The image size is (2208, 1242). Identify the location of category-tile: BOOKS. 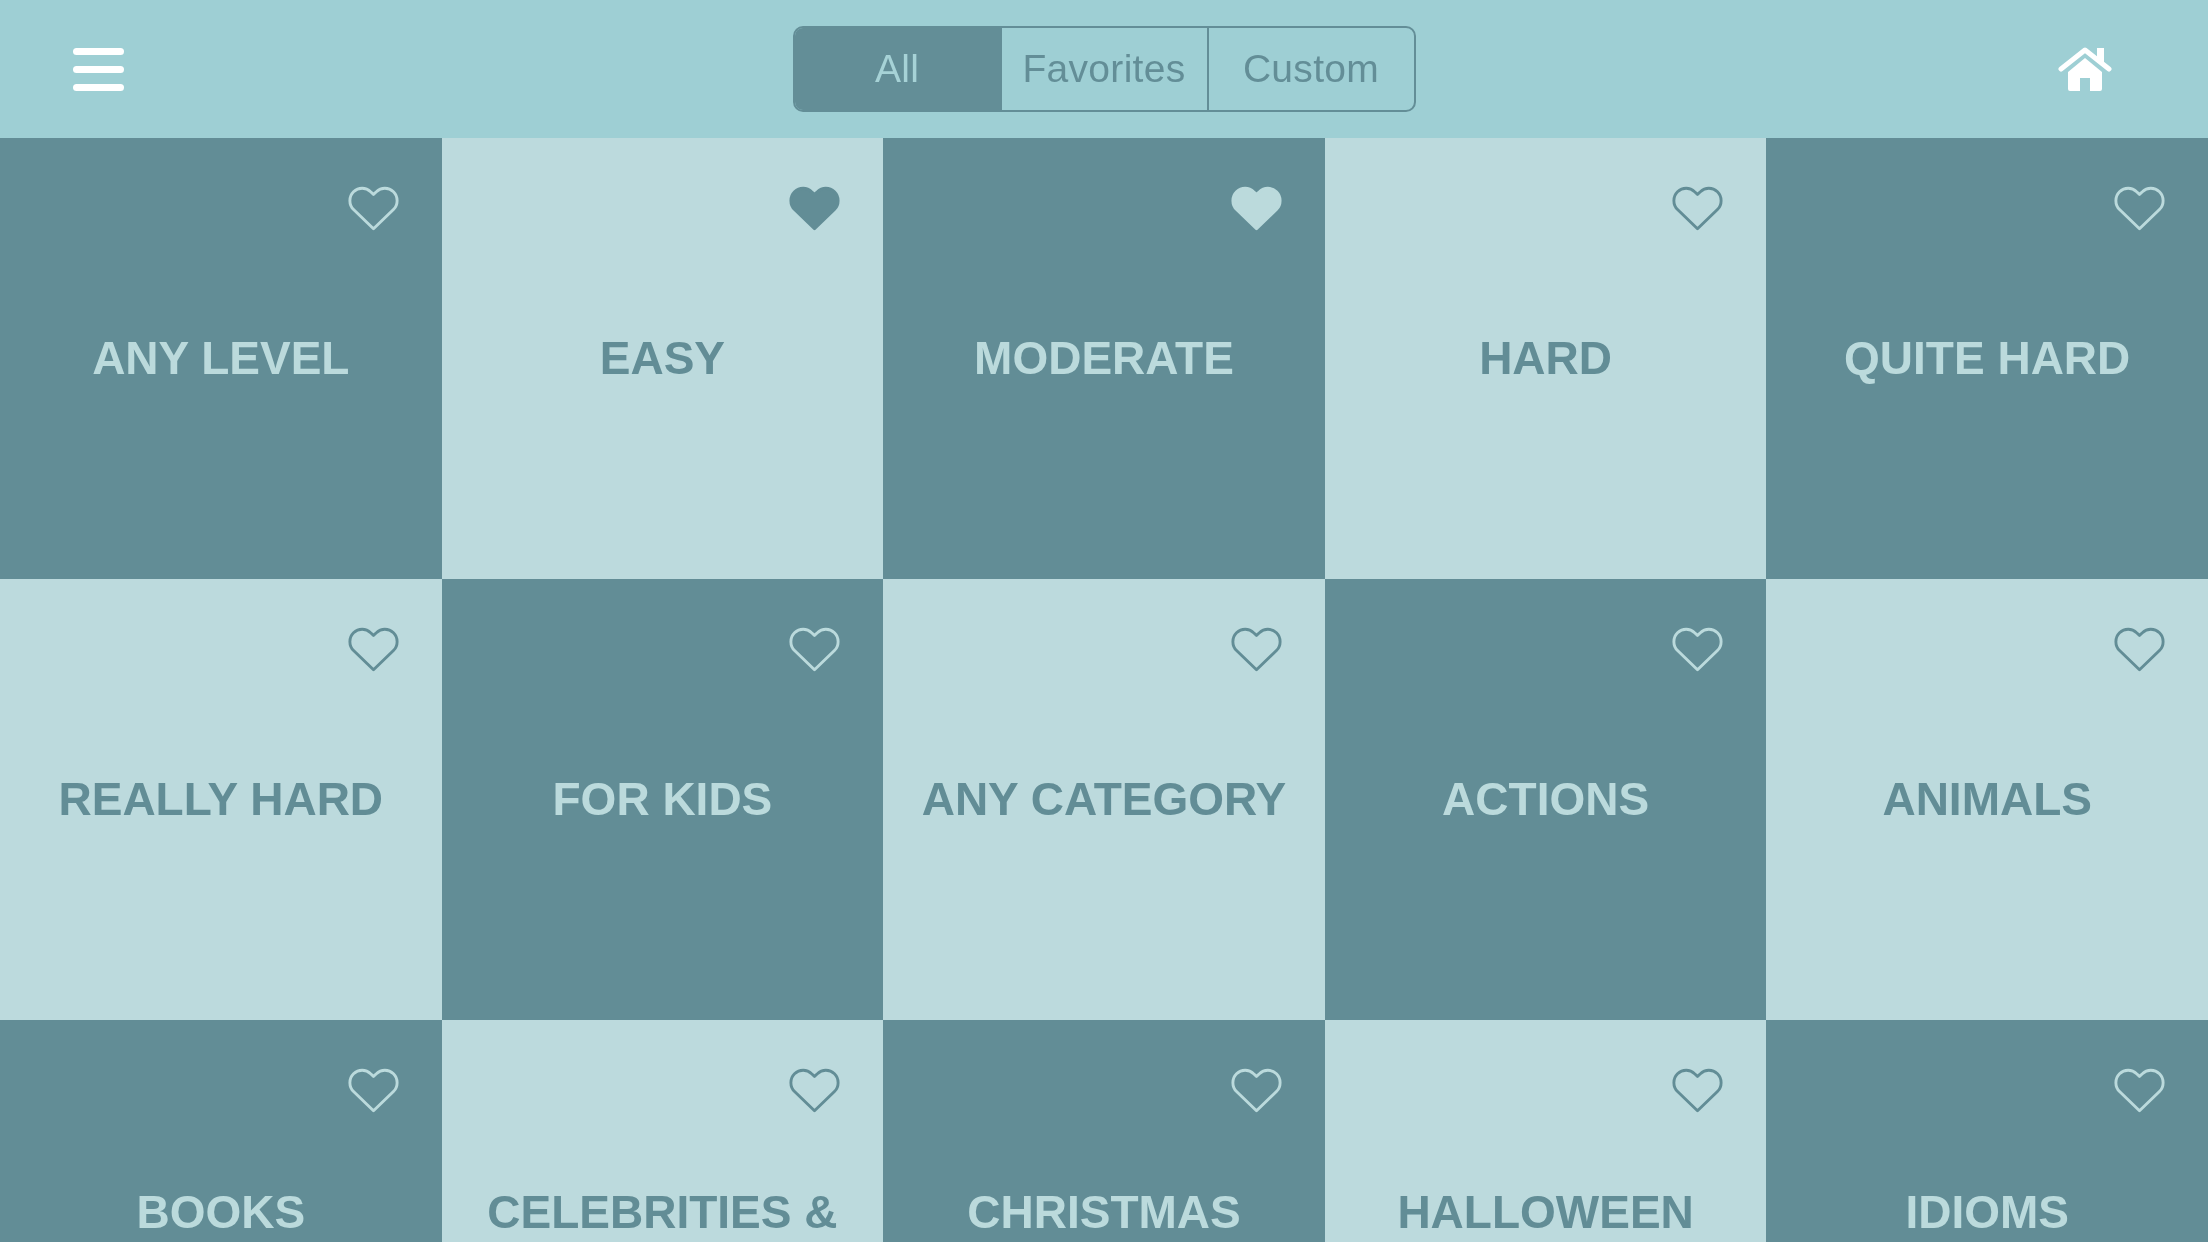
(221, 1131).